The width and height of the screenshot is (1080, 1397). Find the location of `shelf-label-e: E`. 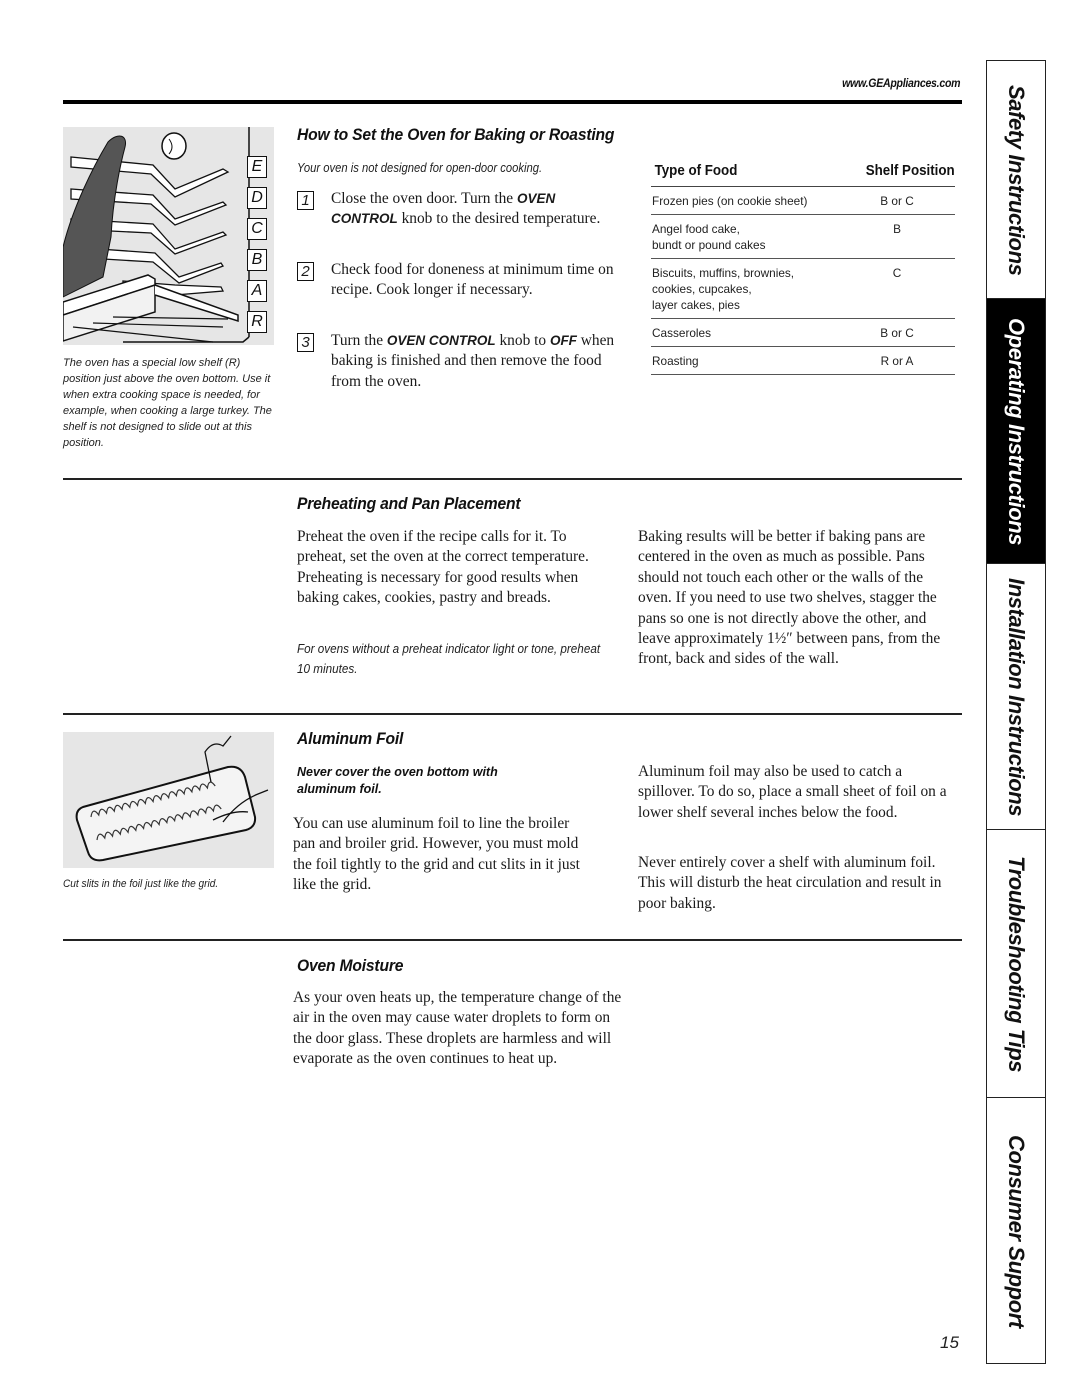

shelf-label-e: E is located at coordinates (257, 167).